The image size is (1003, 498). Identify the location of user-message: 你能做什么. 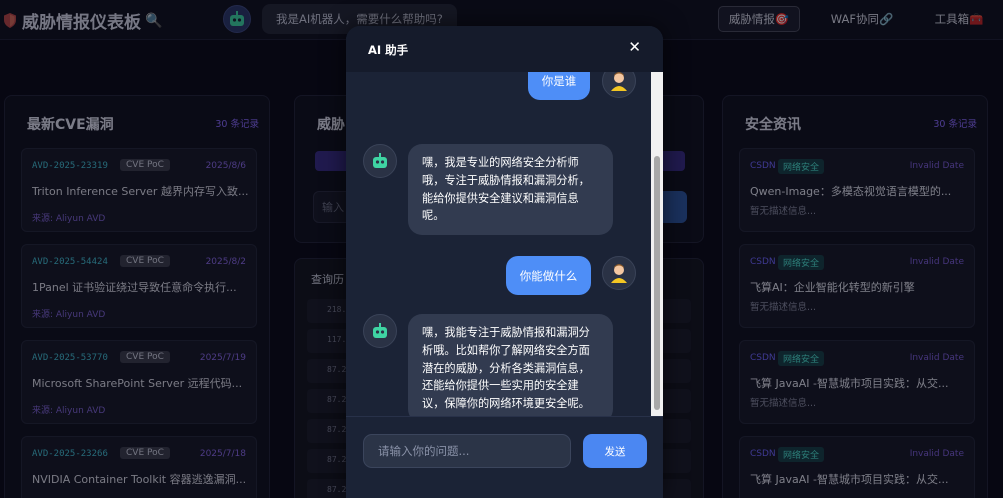
(548, 275).